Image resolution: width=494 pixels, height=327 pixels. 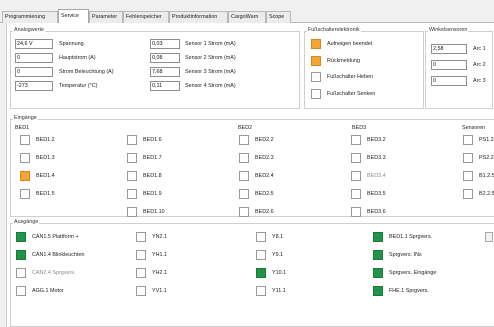 What do you see at coordinates (489, 237) in the screenshot?
I see `side-scroll-button` at bounding box center [489, 237].